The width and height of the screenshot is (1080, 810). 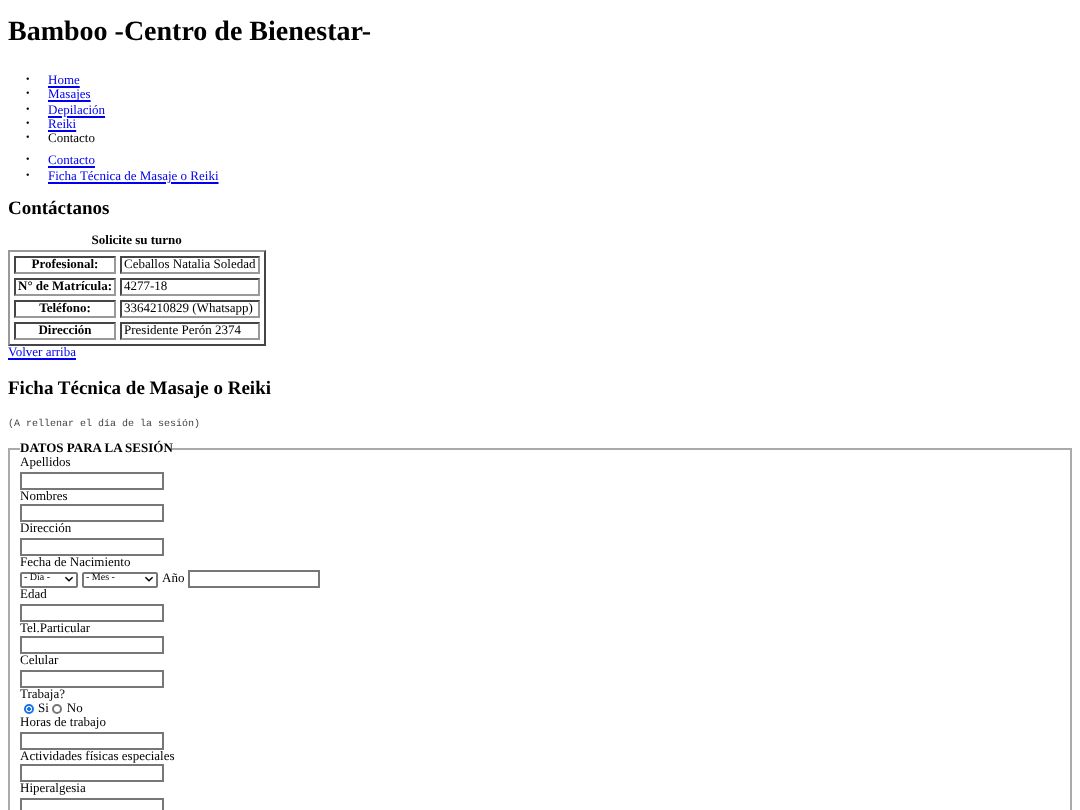 What do you see at coordinates (254, 579) in the screenshot?
I see `year-input-field` at bounding box center [254, 579].